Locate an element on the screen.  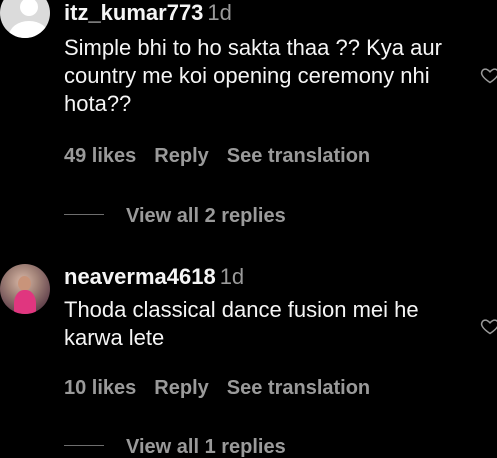
reply-button: Reply is located at coordinates (181, 388).